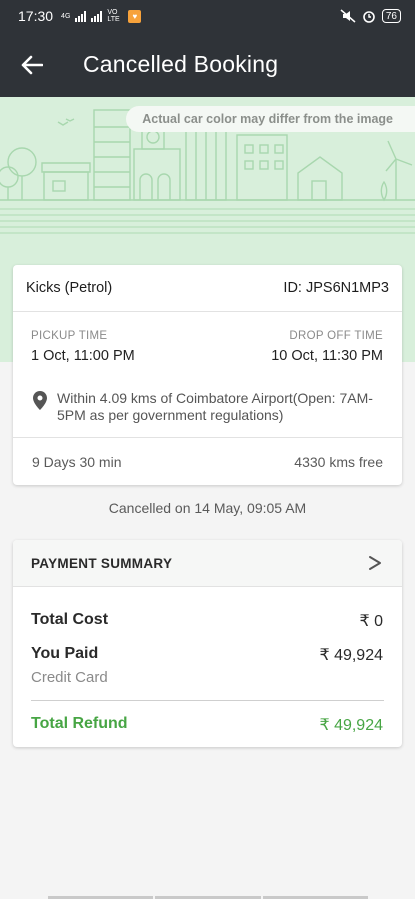  Describe the element at coordinates (83, 356) in the screenshot. I see `pickup-time: 1 Oct, 11:00 PM` at that location.